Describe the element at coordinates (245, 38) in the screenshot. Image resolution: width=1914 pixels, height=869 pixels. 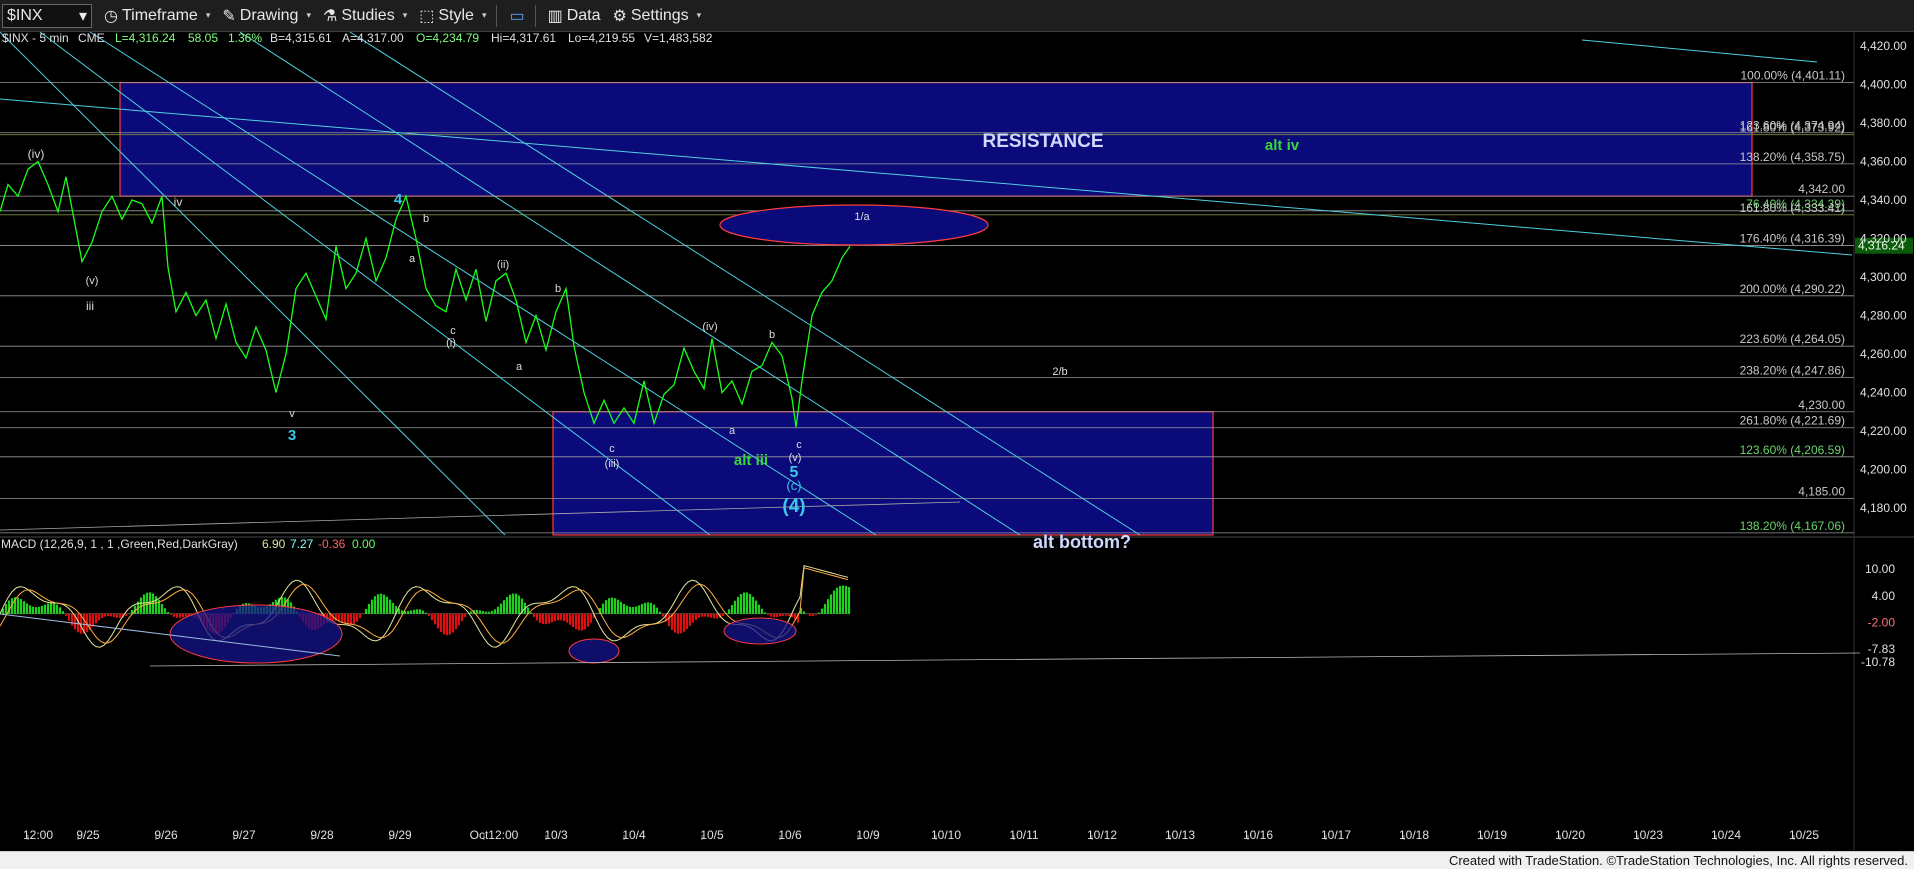
I see `header-field: 1.36%` at that location.